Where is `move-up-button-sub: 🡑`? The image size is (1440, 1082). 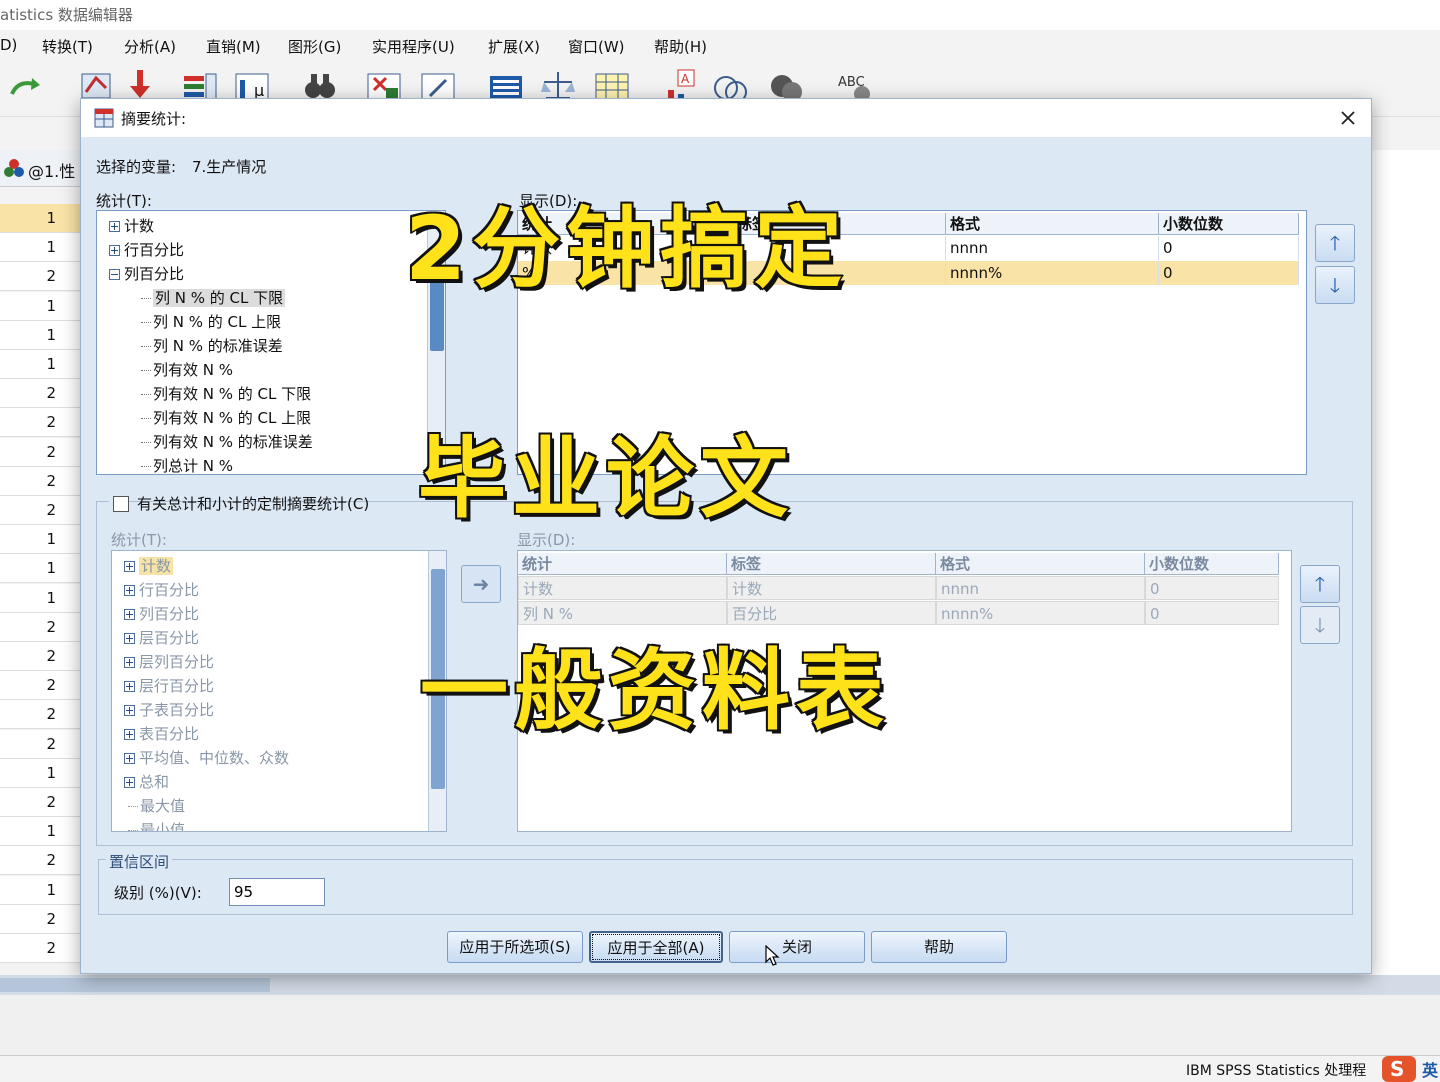 move-up-button-sub: 🡑 is located at coordinates (1320, 584).